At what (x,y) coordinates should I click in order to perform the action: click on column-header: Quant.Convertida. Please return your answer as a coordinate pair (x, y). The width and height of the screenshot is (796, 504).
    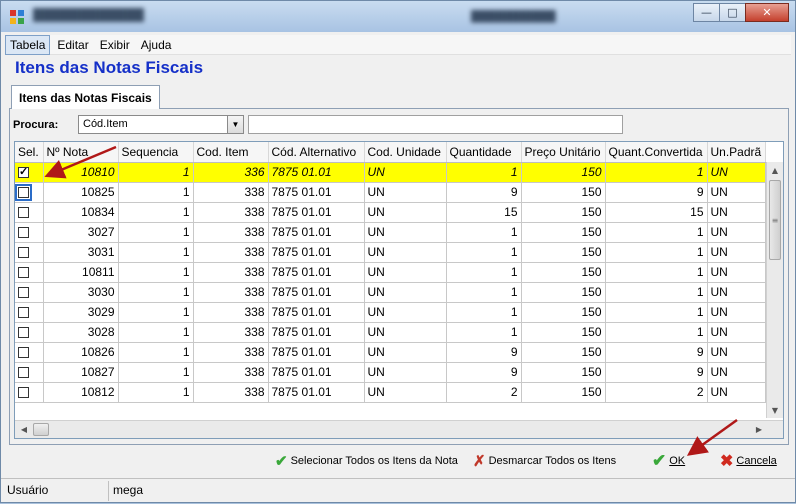
    Looking at the image, I should click on (656, 152).